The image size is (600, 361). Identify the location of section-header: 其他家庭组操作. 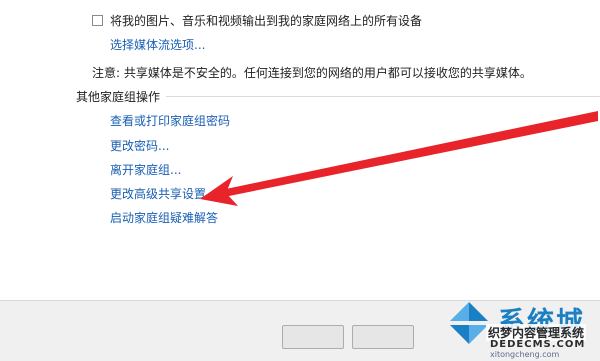
(338, 96).